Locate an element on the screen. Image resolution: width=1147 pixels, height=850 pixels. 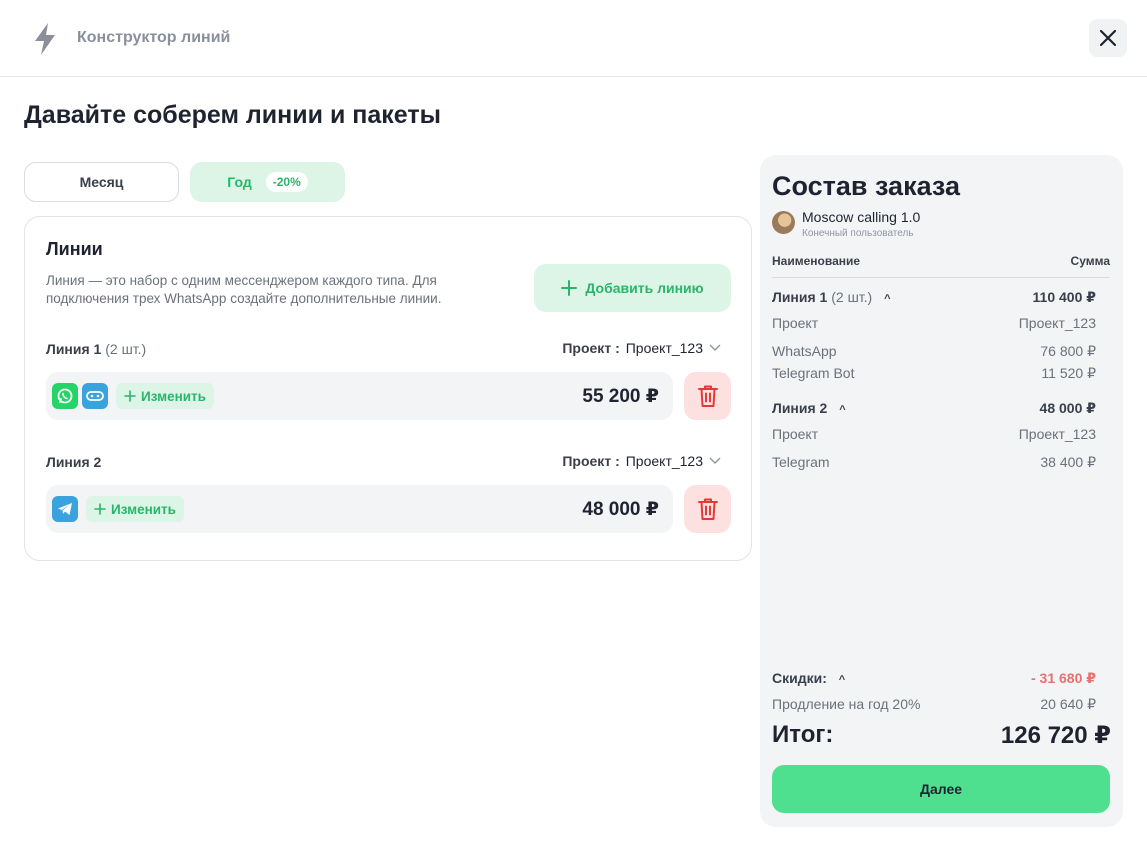
order-row-item: WhatsApp 76 800 ₽ is located at coordinates (934, 351).